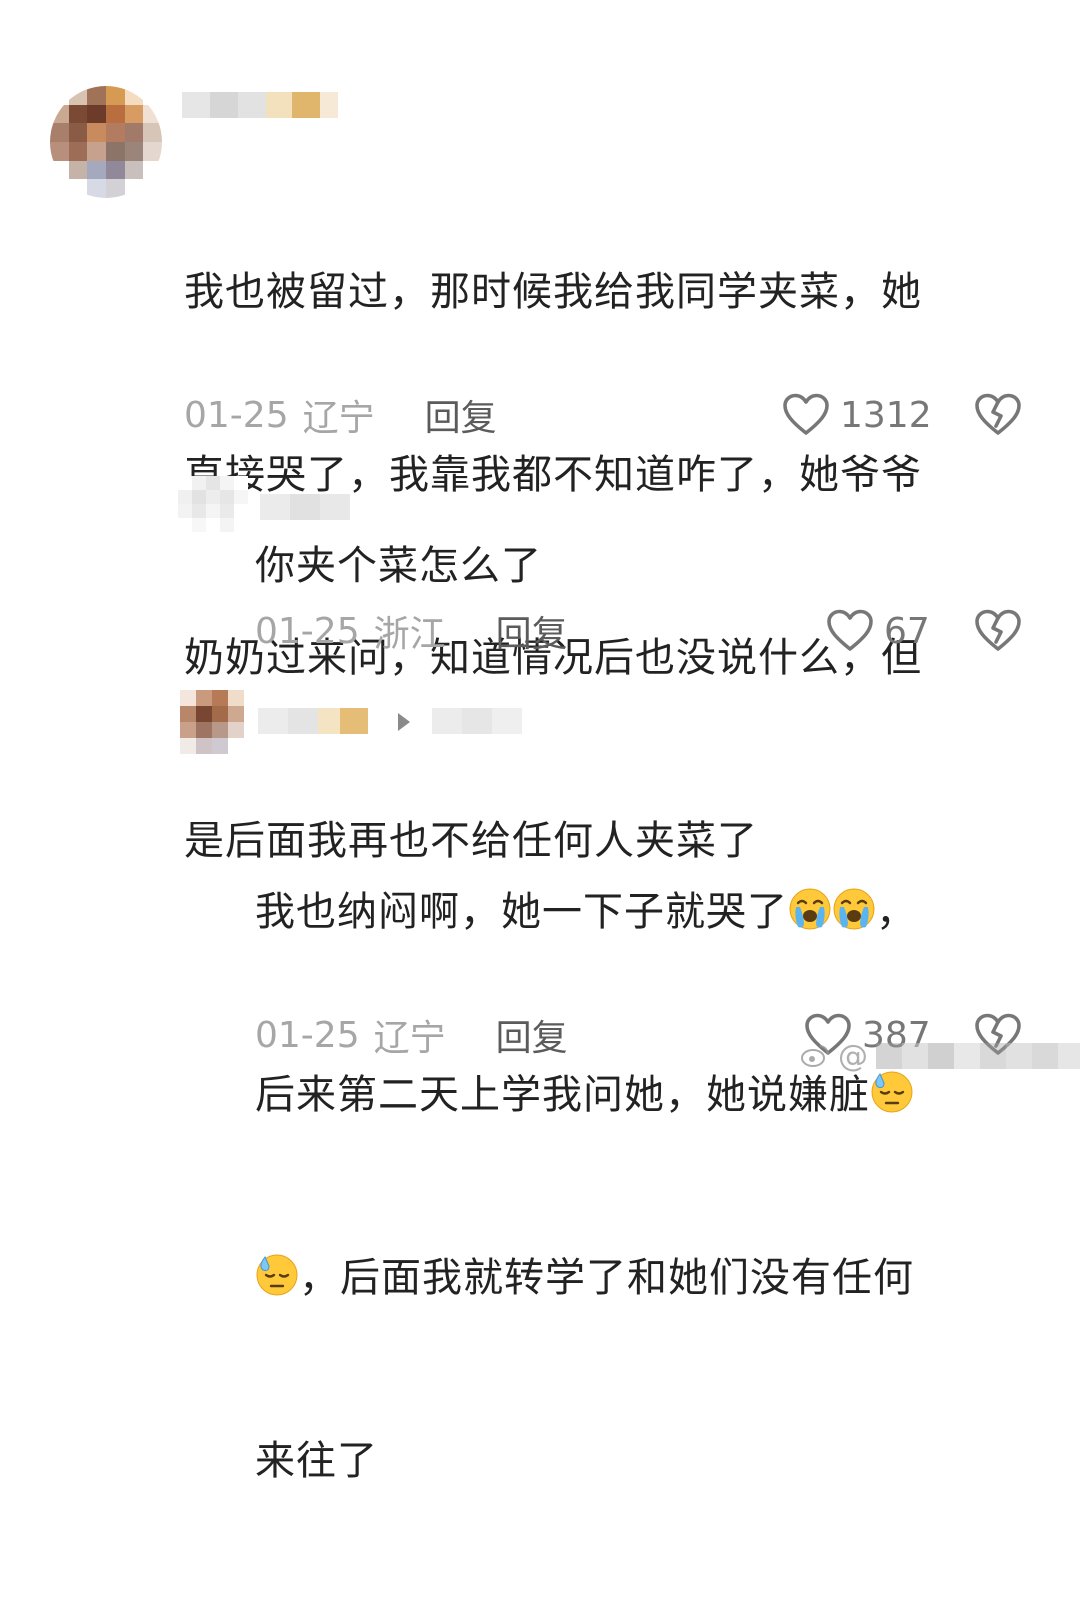 This screenshot has height=1614, width=1080. What do you see at coordinates (853, 1056) in the screenshot?
I see `watermark-at: @` at bounding box center [853, 1056].